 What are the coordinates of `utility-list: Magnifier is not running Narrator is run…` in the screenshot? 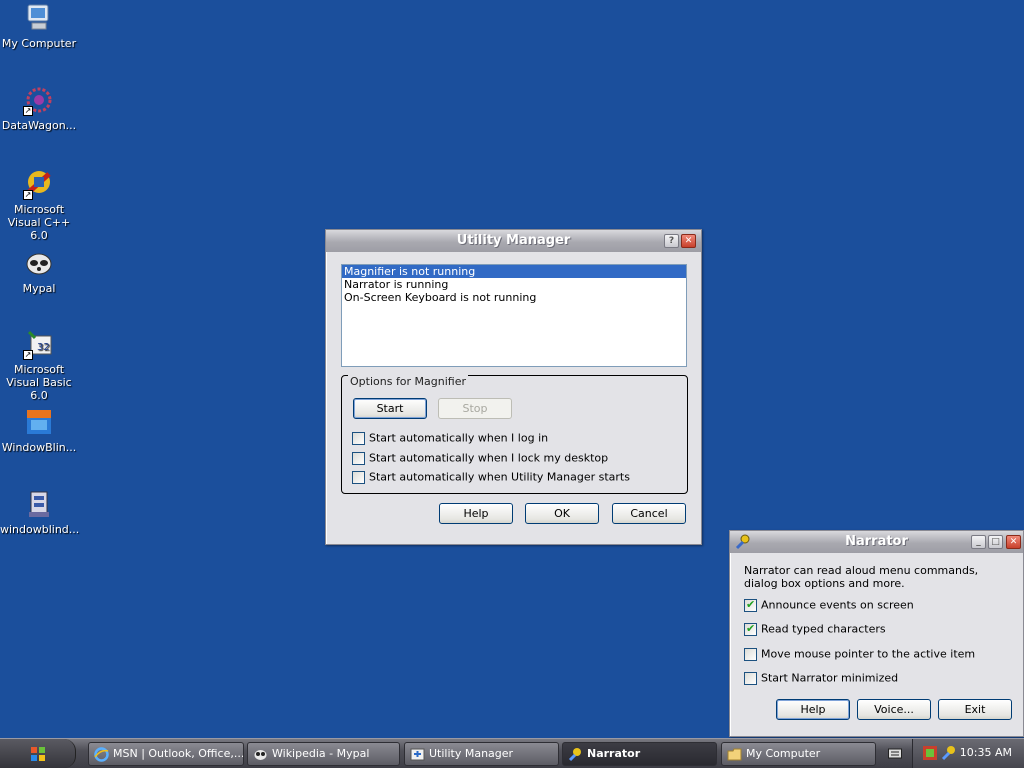 It's located at (514, 315).